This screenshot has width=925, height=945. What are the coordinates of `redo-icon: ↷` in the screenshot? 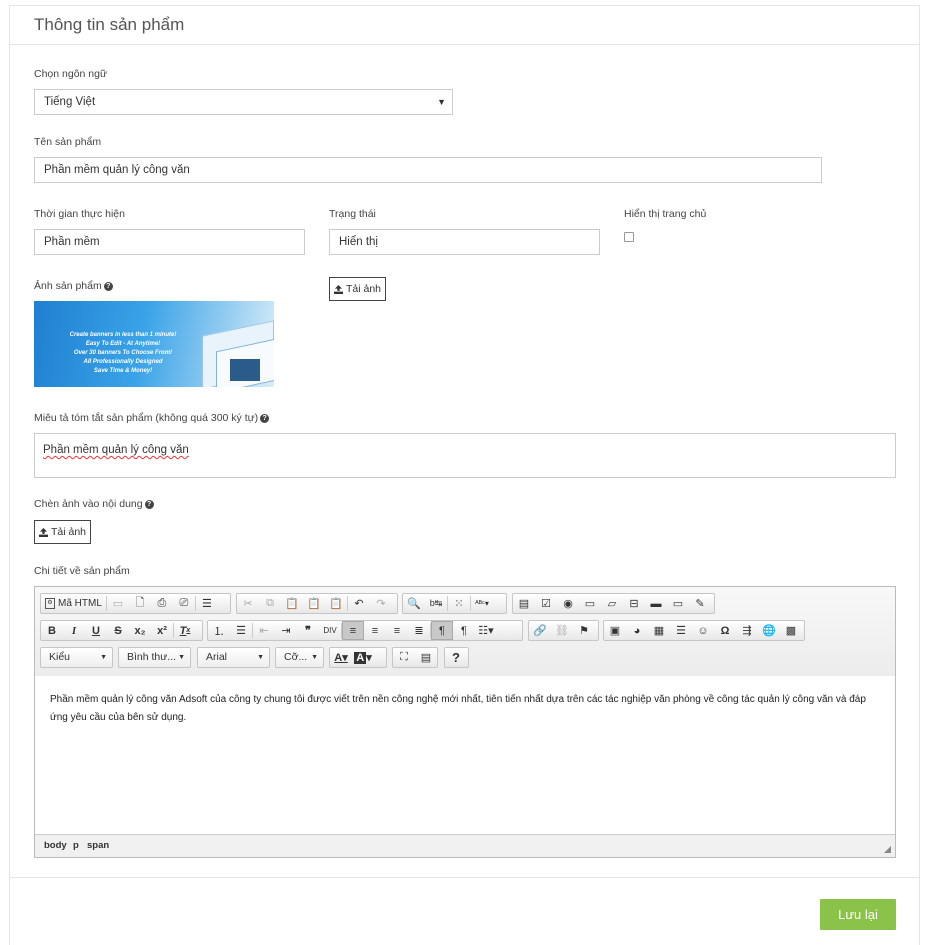 It's located at (381, 603).